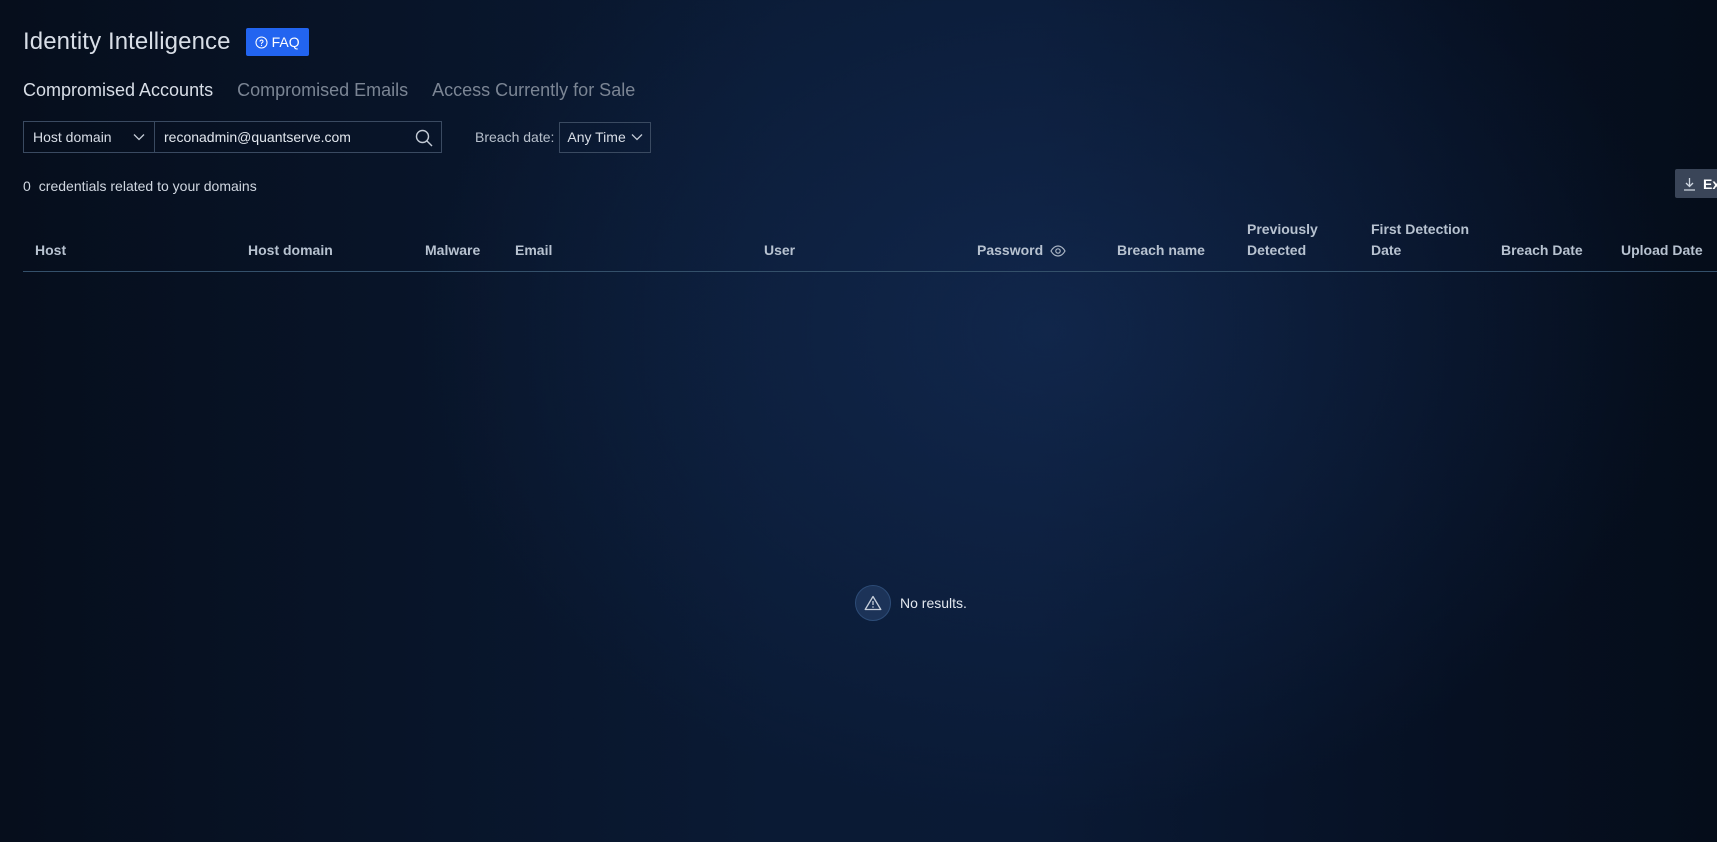 This screenshot has width=1717, height=842. I want to click on breach-date-select: Any Time, so click(605, 137).